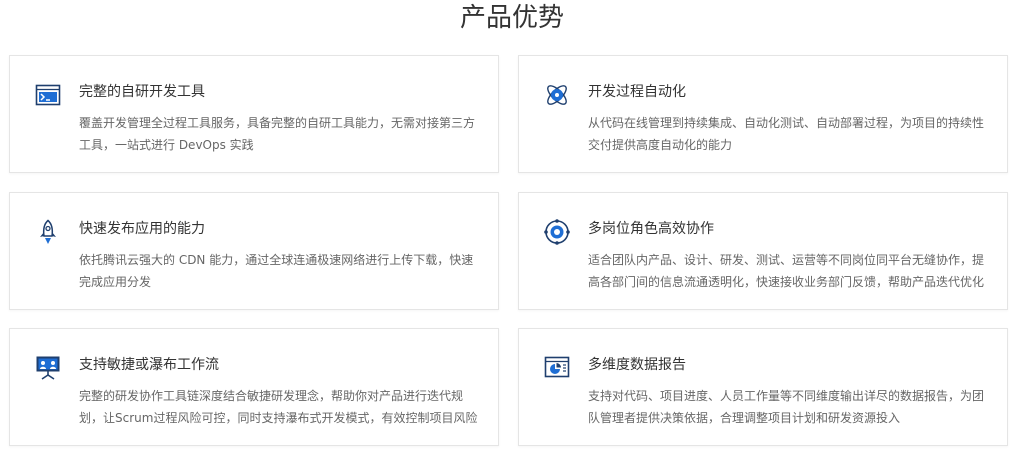  I want to click on automation-orbit-icon, so click(557, 95).